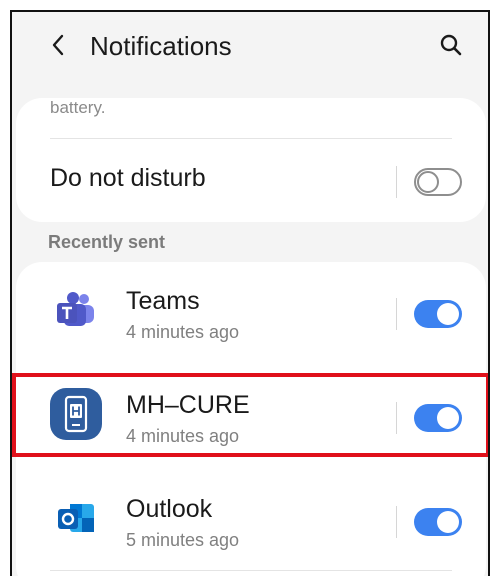  I want to click on mh-cure-icon, so click(76, 414).